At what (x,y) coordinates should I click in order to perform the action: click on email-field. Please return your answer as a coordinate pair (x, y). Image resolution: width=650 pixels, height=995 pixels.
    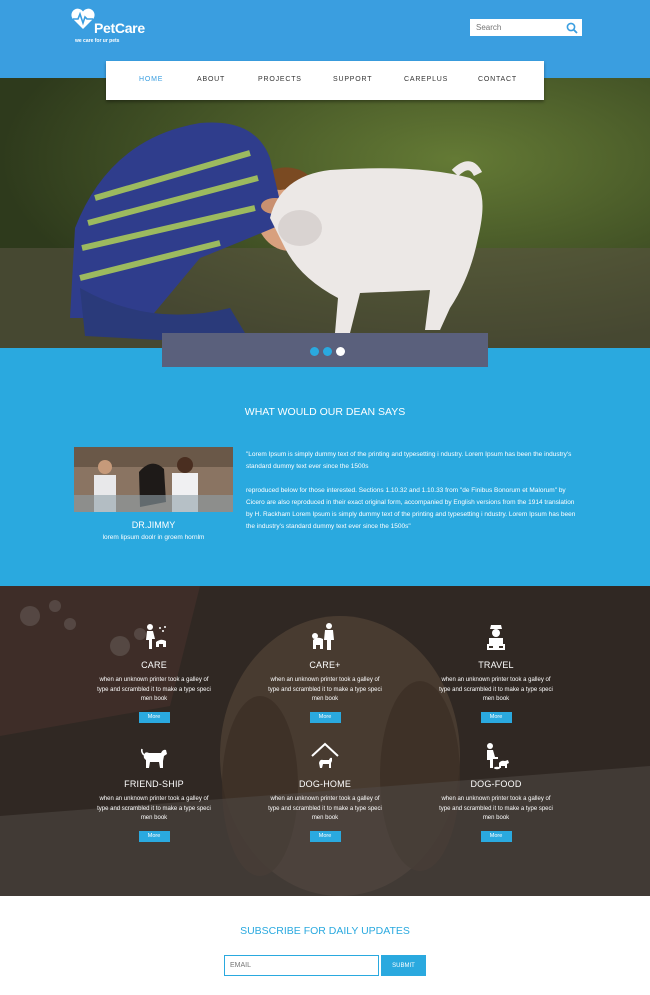
    Looking at the image, I should click on (301, 965).